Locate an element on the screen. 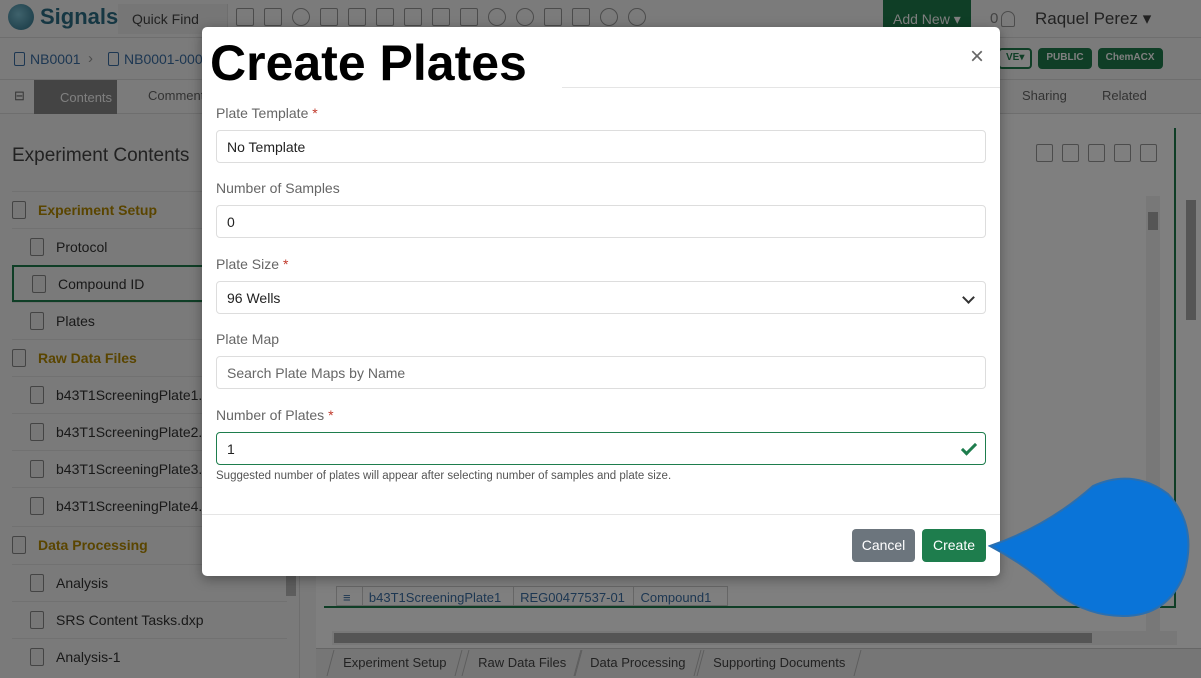  dialog-title: Create Plates is located at coordinates (378, 63).